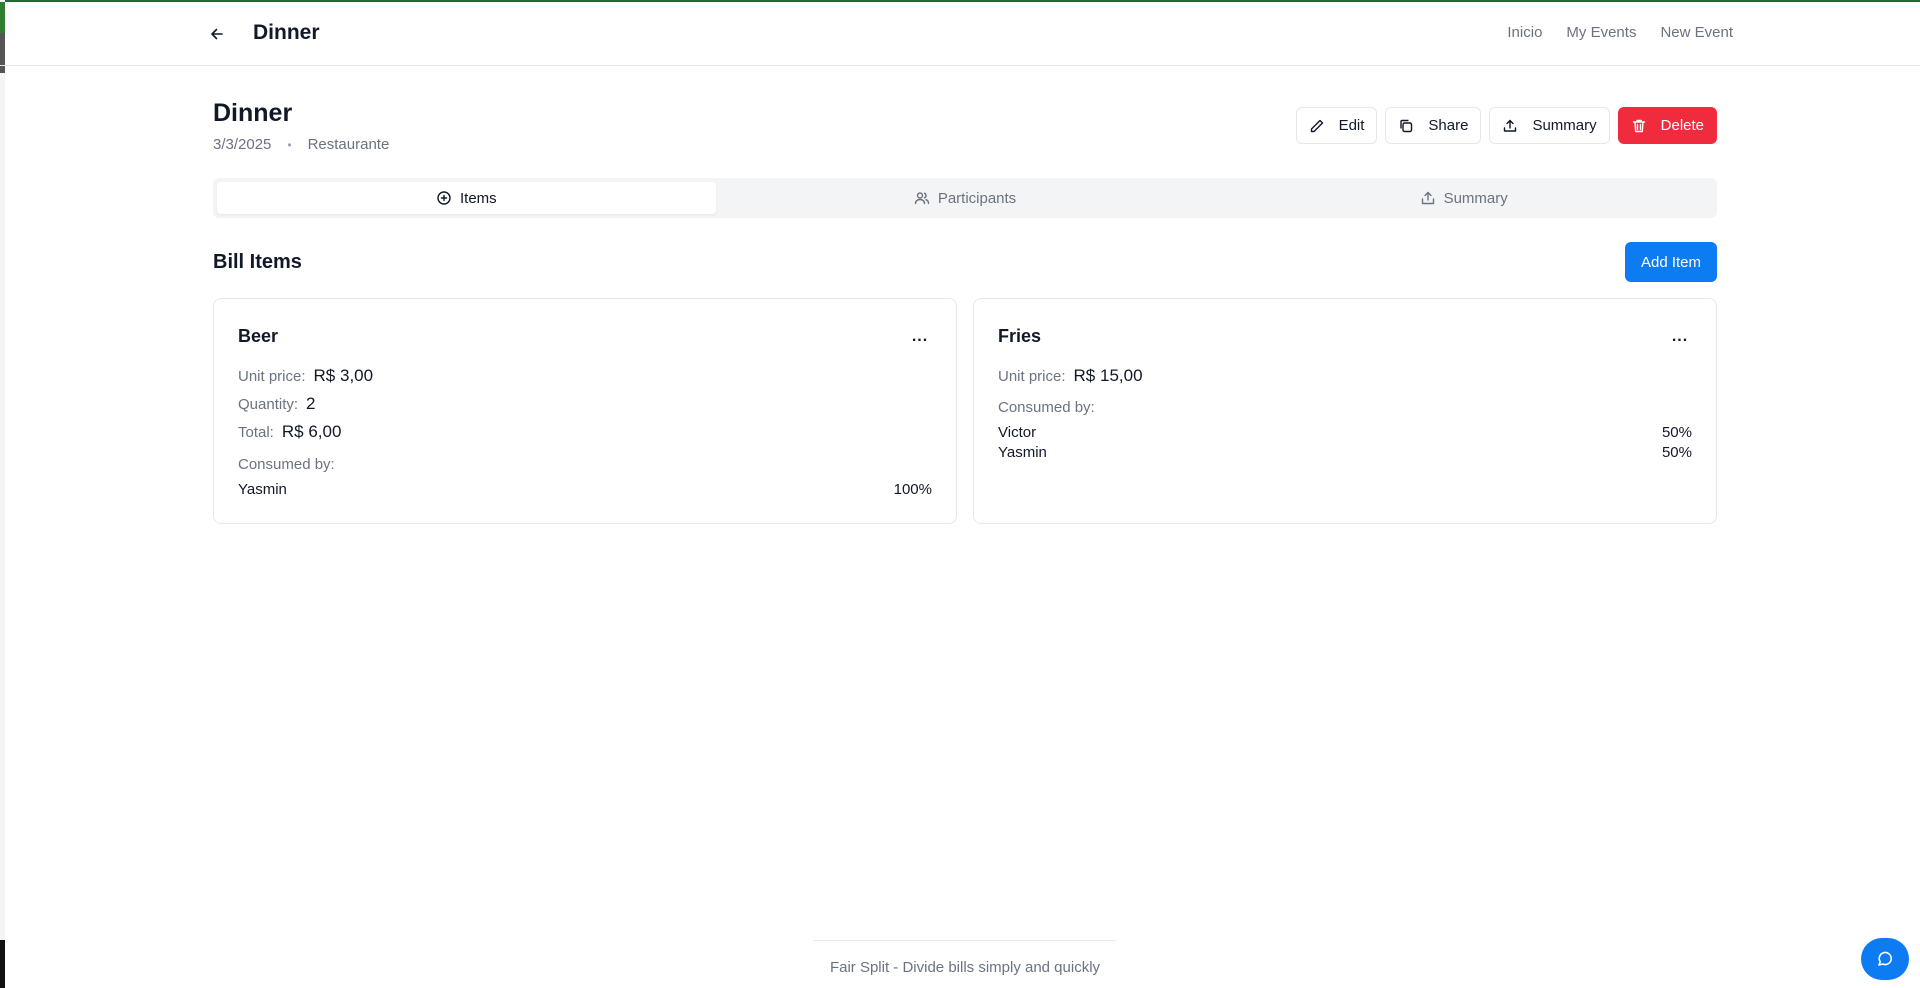 Image resolution: width=1920 pixels, height=988 pixels. What do you see at coordinates (343, 375) in the screenshot?
I see `unit-price-value: R$ 3,00` at bounding box center [343, 375].